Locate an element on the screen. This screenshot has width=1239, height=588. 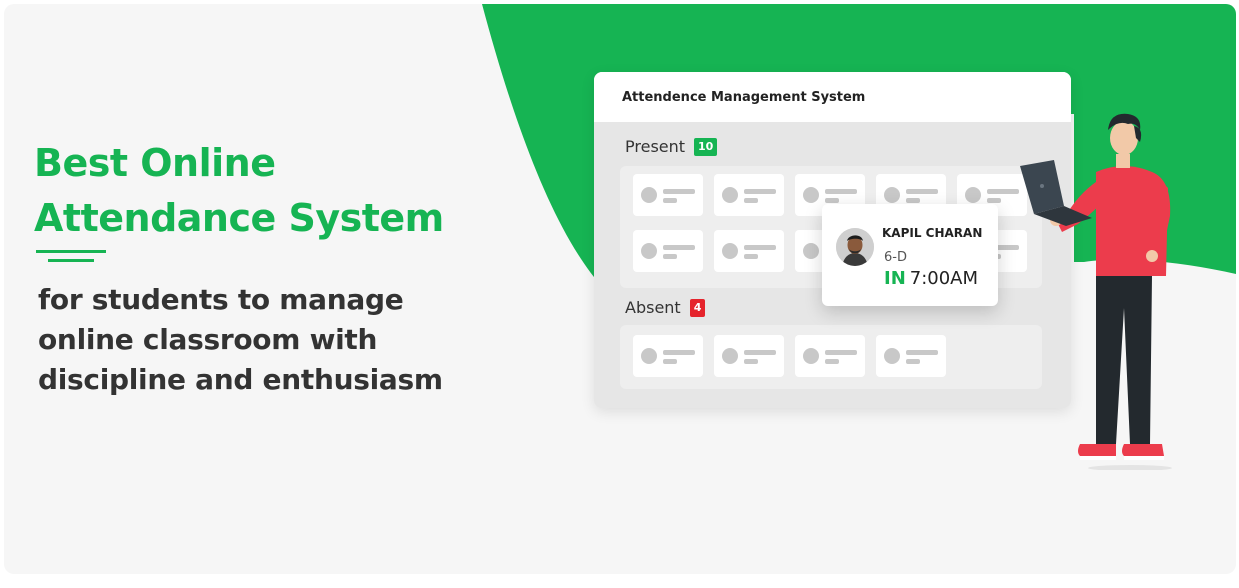
student-name: KAPIL CHARAN is located at coordinates (932, 233).